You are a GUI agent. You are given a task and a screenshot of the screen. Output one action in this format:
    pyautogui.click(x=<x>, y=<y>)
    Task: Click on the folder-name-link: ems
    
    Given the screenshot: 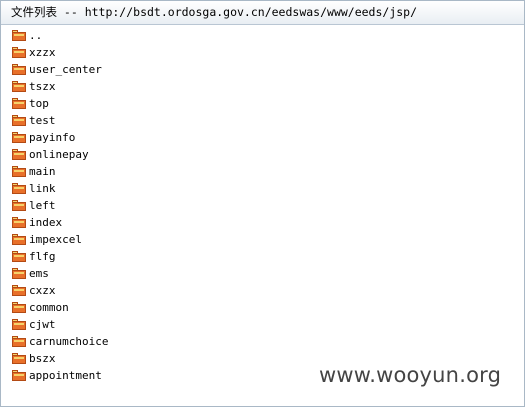 What is the action you would take?
    pyautogui.click(x=39, y=273)
    